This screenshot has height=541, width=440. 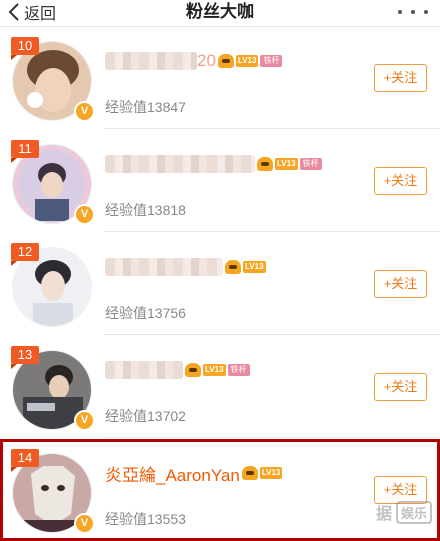 What do you see at coordinates (145, 210) in the screenshot?
I see `experience-value: 经验值13818` at bounding box center [145, 210].